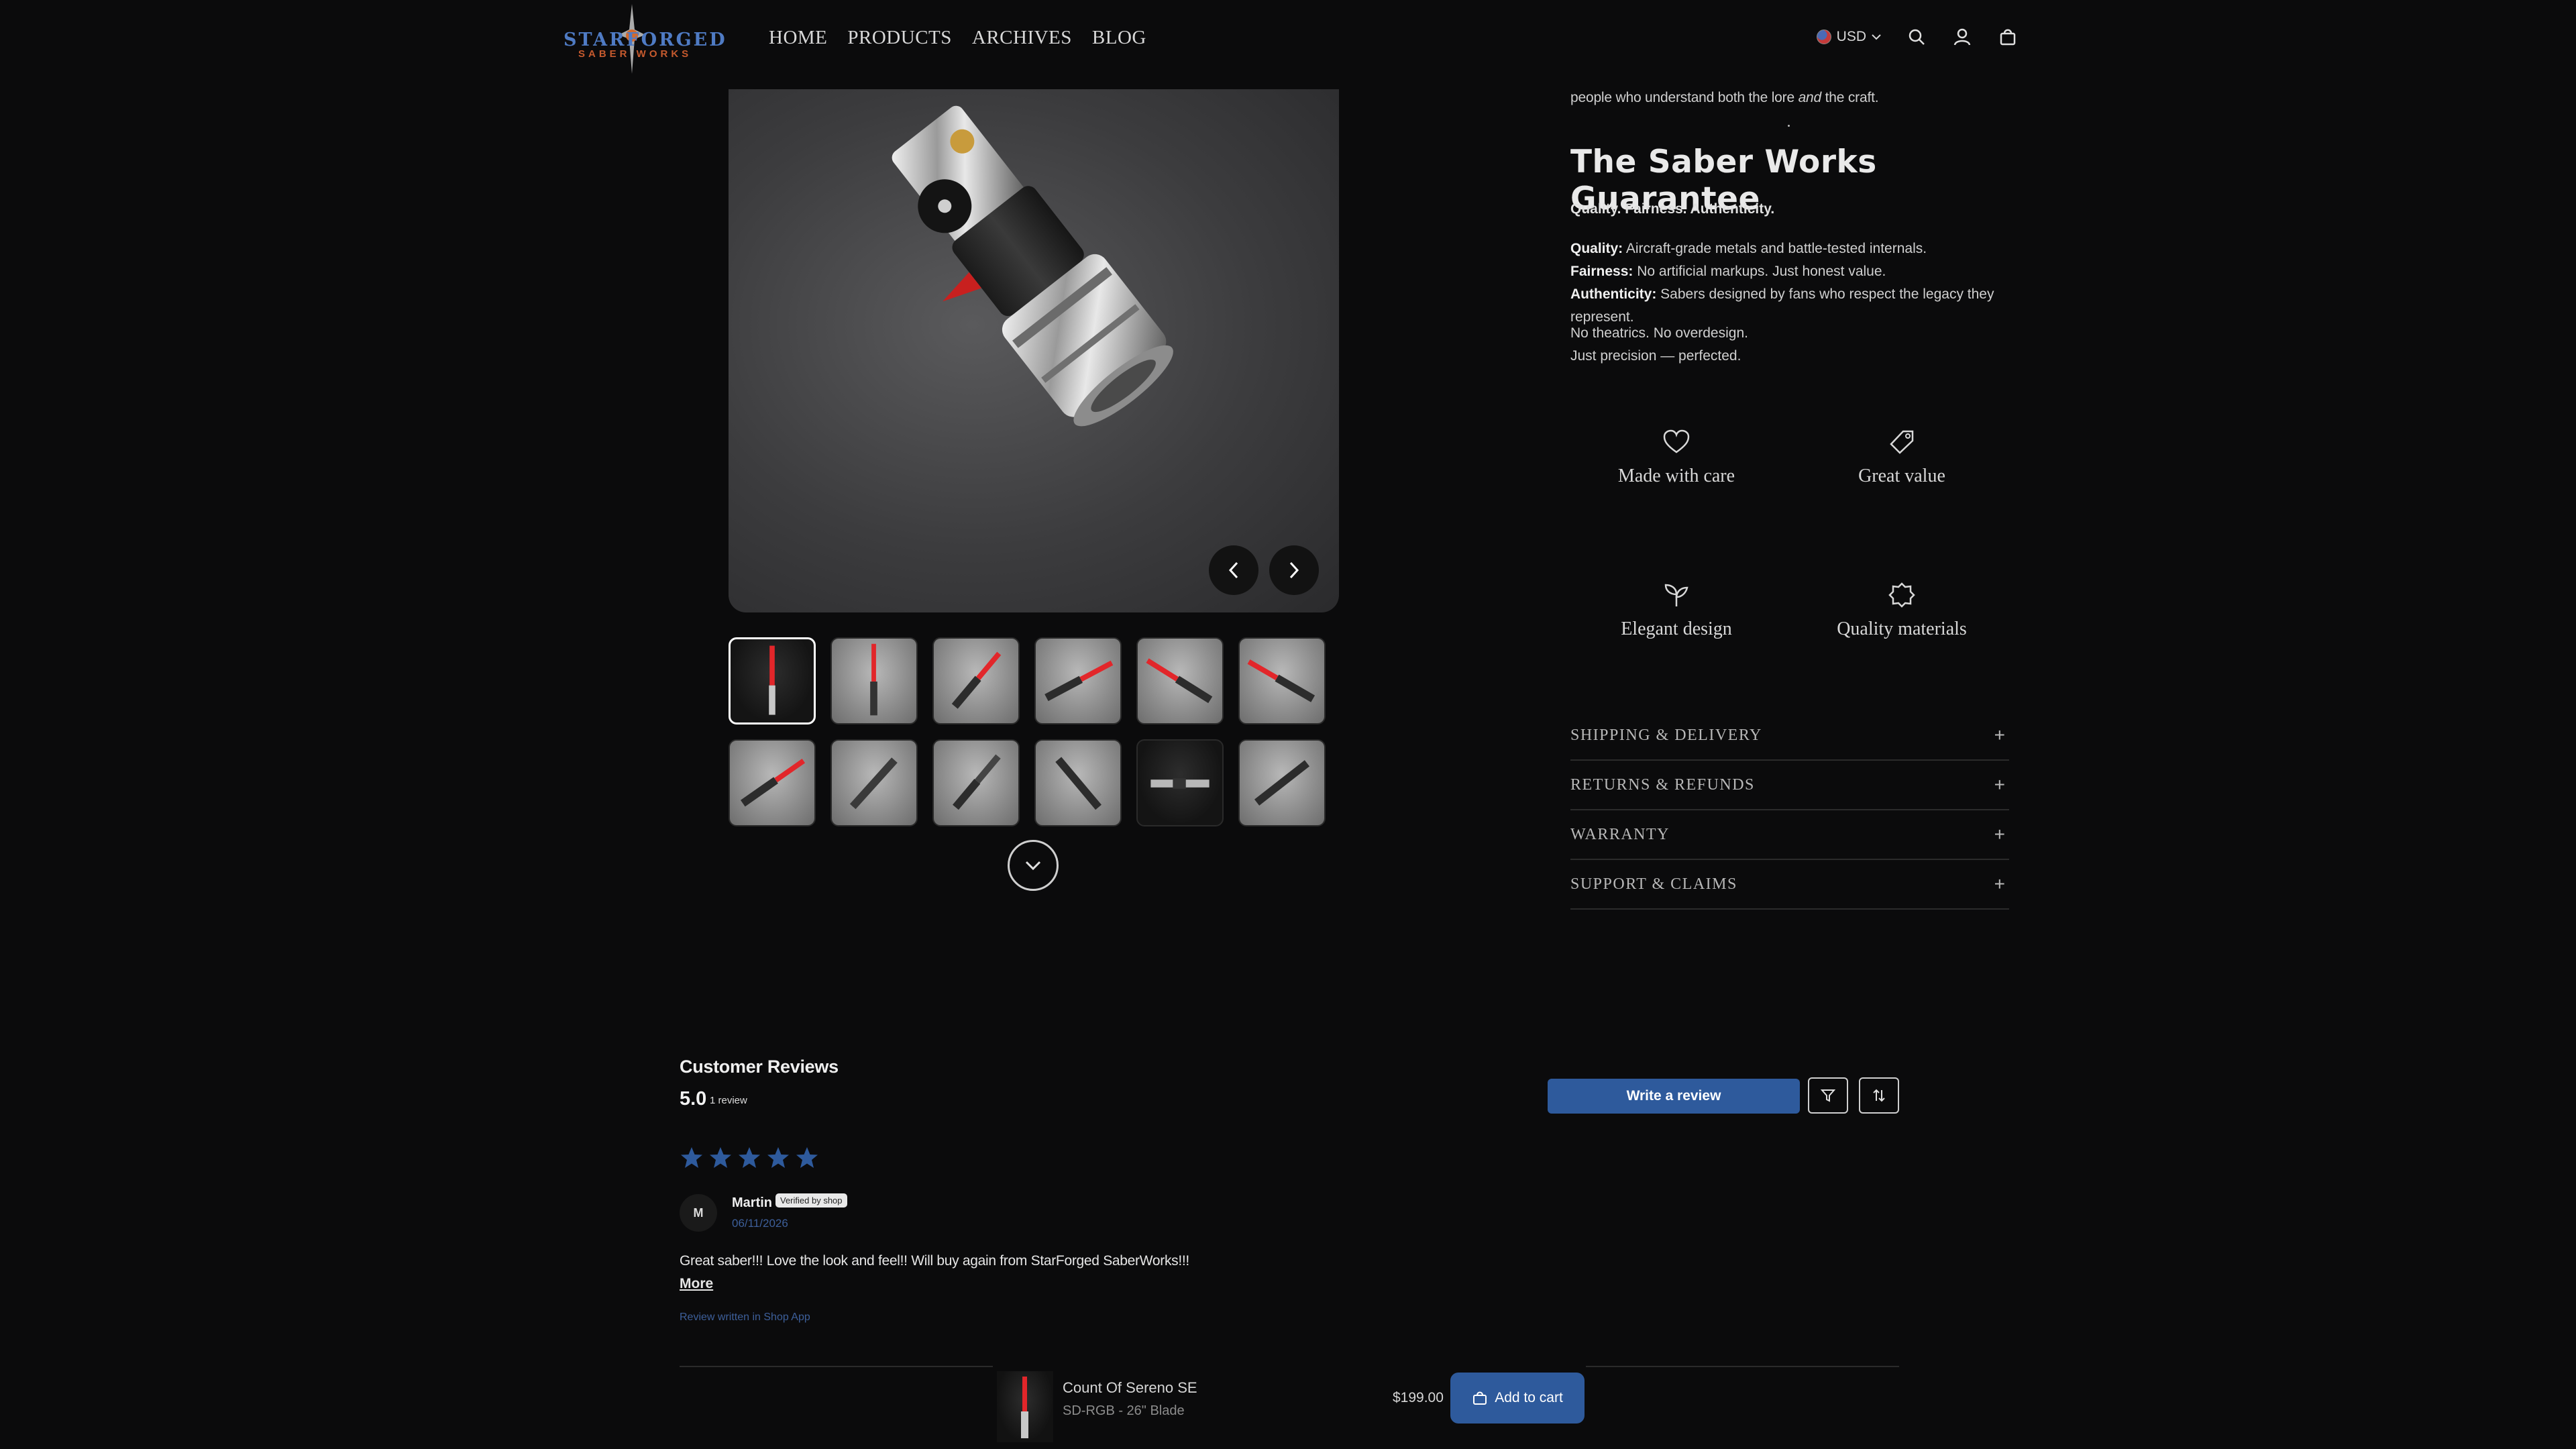 This screenshot has height=1449, width=2576. Describe the element at coordinates (693, 1099) in the screenshot. I see `reviews-average-score: 5.0` at that location.